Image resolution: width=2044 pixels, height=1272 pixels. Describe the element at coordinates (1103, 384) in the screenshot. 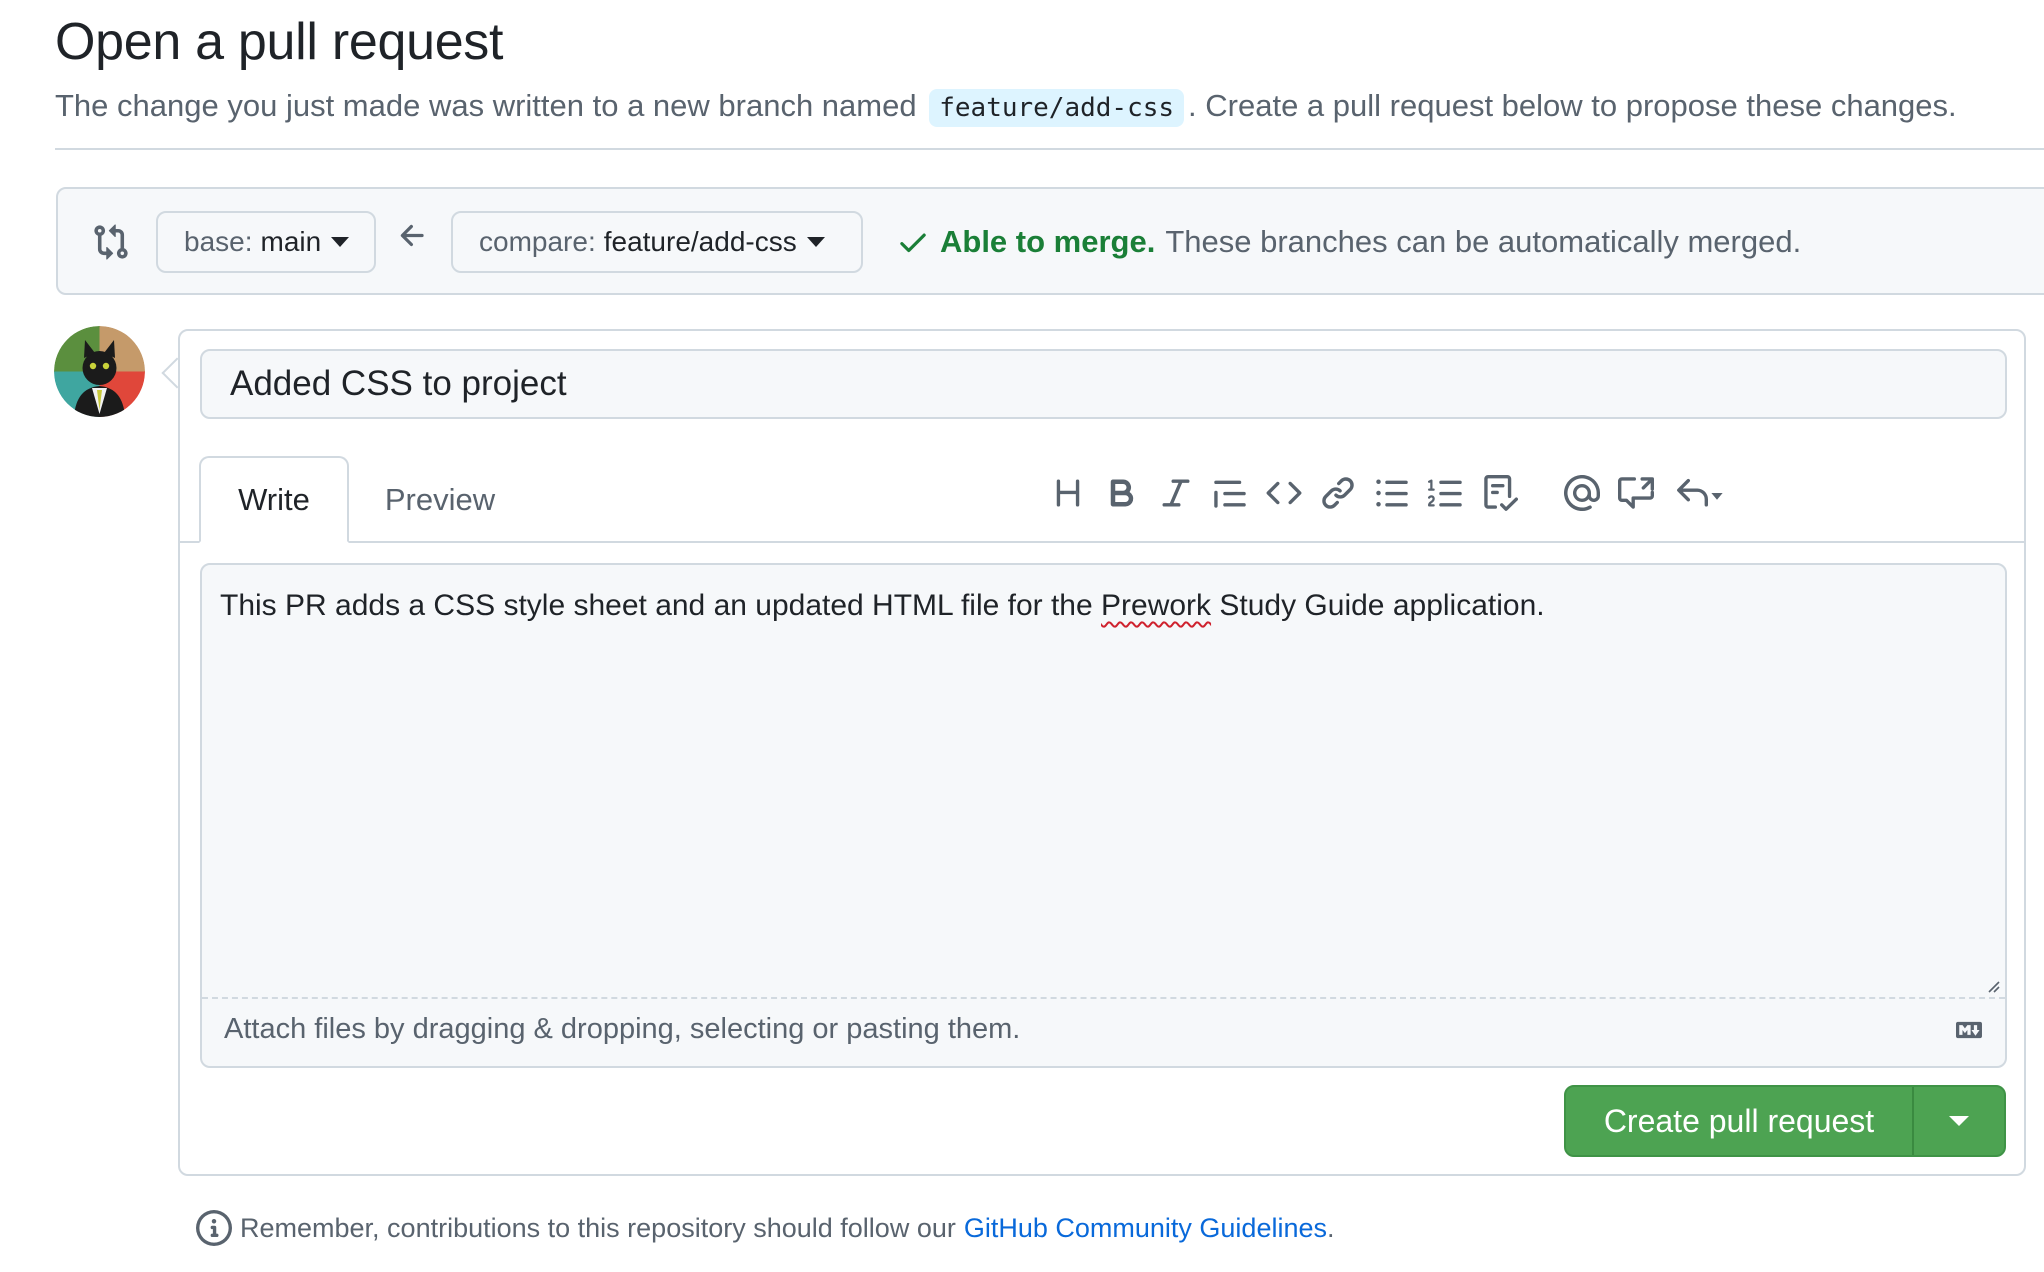

I see `pr-title-input` at that location.